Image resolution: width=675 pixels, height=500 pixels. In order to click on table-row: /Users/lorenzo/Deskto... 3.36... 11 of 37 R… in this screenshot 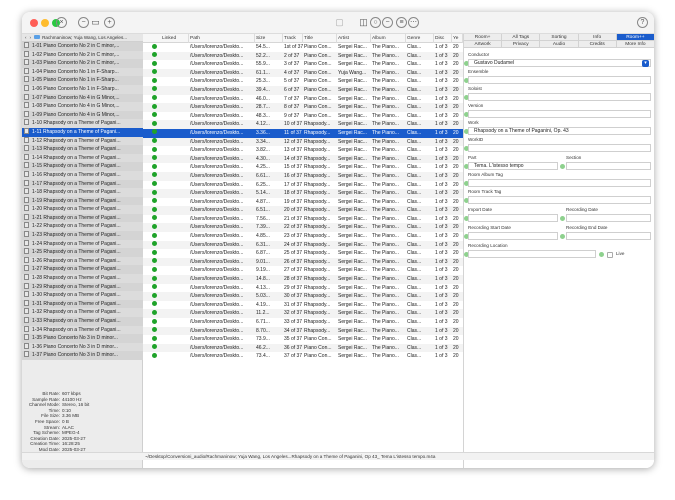, I will do `click(303, 133)`.